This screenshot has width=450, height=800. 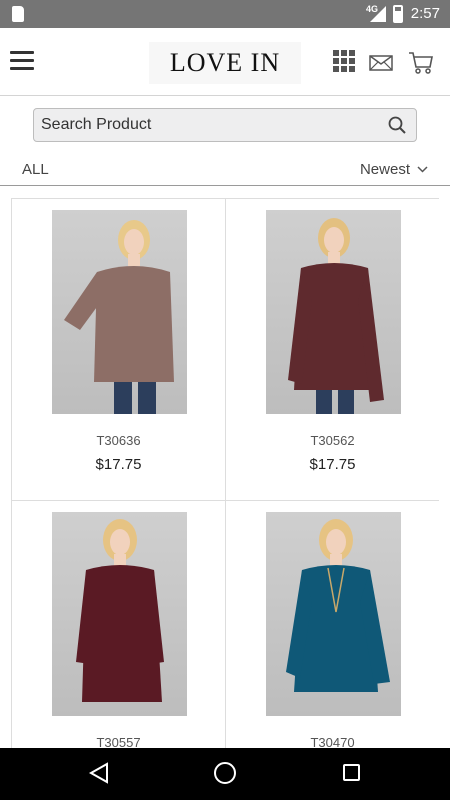 What do you see at coordinates (372, 9) in the screenshot?
I see `network-type: 4G` at bounding box center [372, 9].